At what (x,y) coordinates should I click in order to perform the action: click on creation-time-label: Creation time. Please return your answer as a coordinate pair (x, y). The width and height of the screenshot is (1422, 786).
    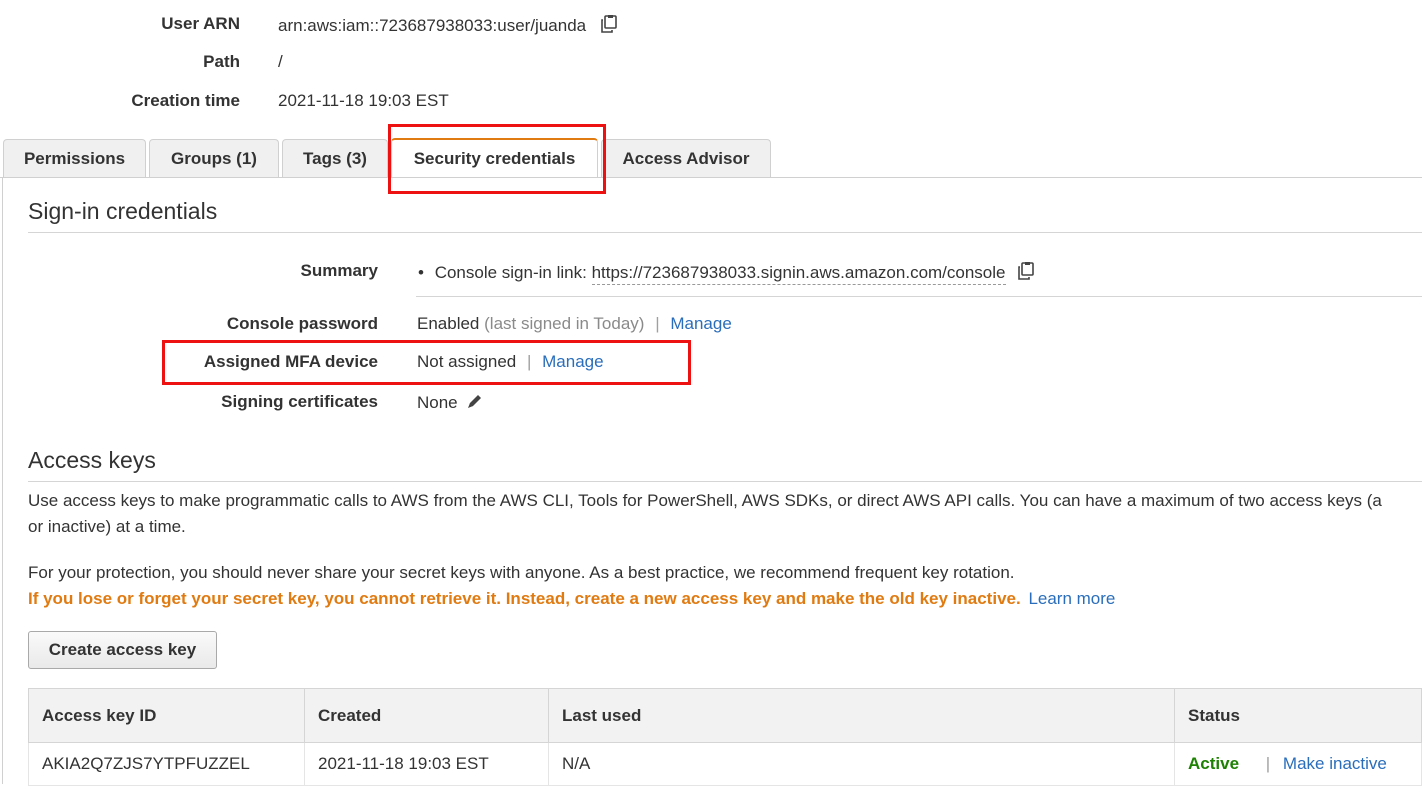
    Looking at the image, I should click on (185, 100).